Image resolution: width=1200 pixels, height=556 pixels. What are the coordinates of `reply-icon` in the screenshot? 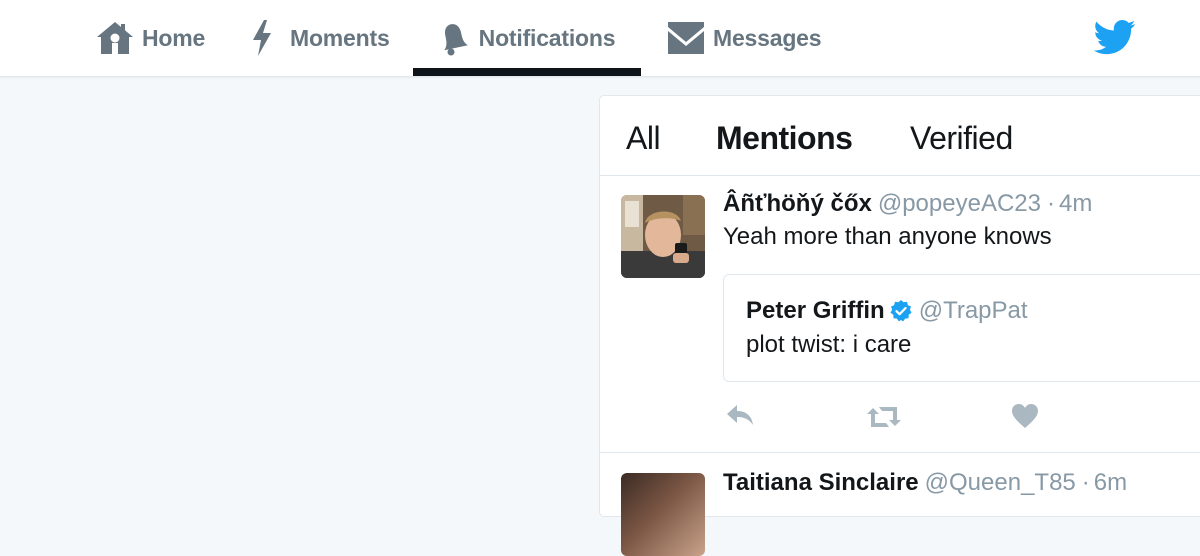 It's located at (740, 415).